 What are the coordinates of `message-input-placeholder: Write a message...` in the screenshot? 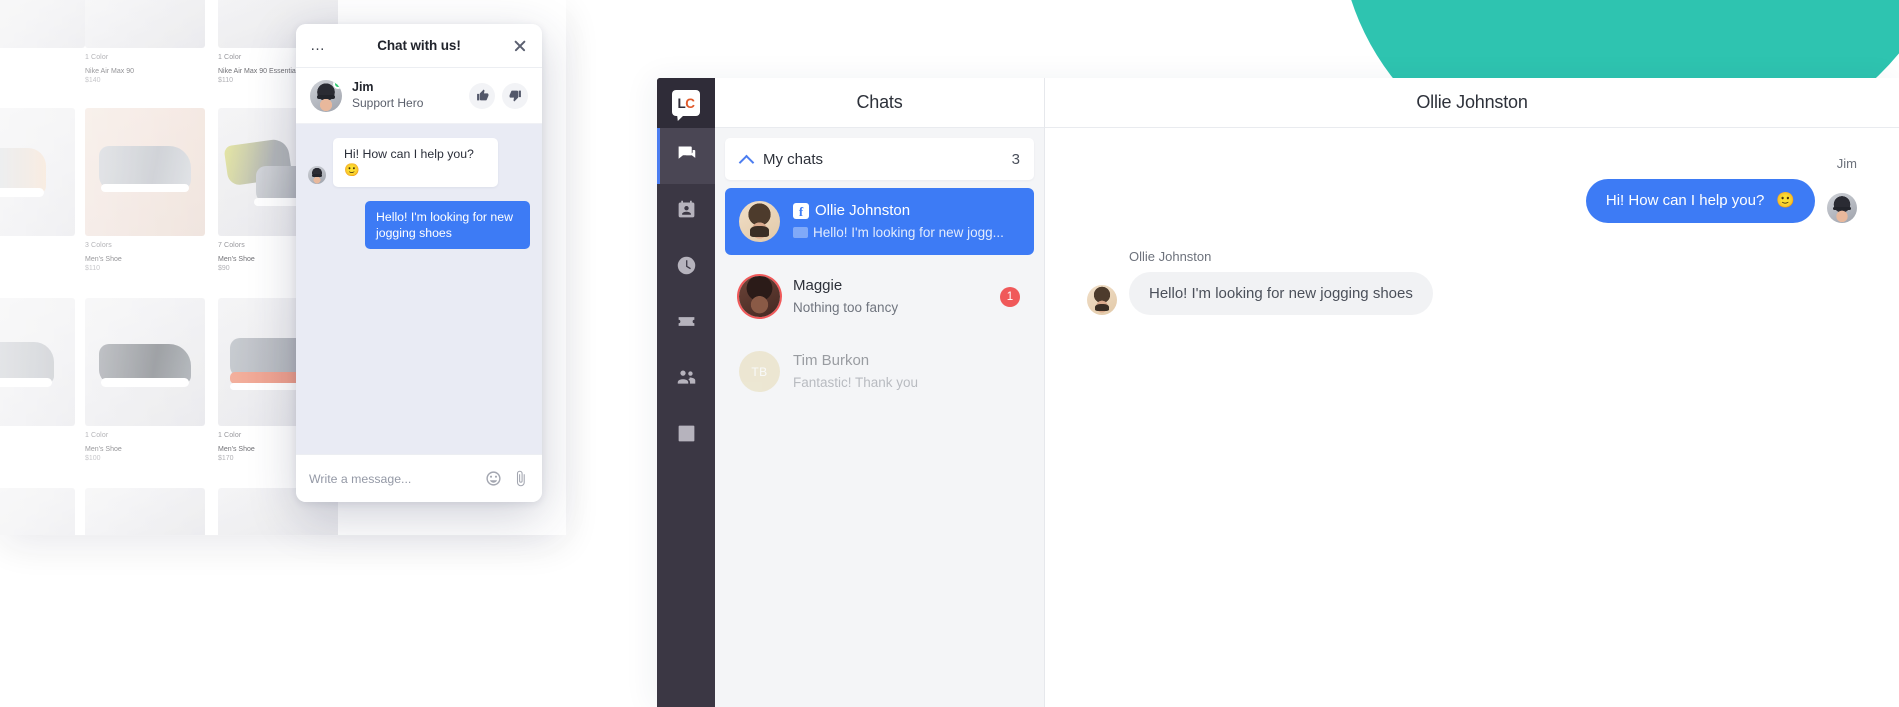 It's located at (392, 479).